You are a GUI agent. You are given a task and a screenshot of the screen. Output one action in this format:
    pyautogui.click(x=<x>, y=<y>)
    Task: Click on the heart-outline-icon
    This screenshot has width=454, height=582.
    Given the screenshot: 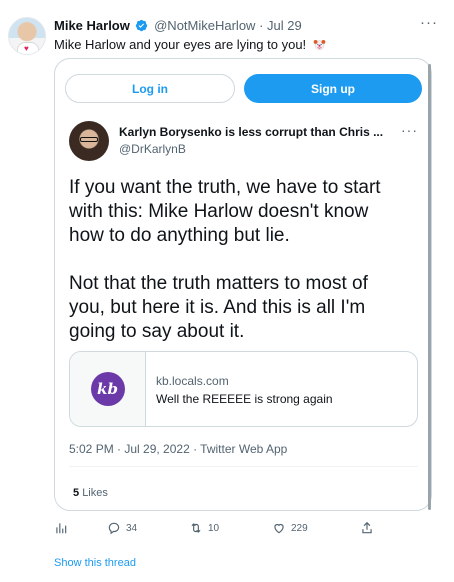 What is the action you would take?
    pyautogui.click(x=279, y=528)
    